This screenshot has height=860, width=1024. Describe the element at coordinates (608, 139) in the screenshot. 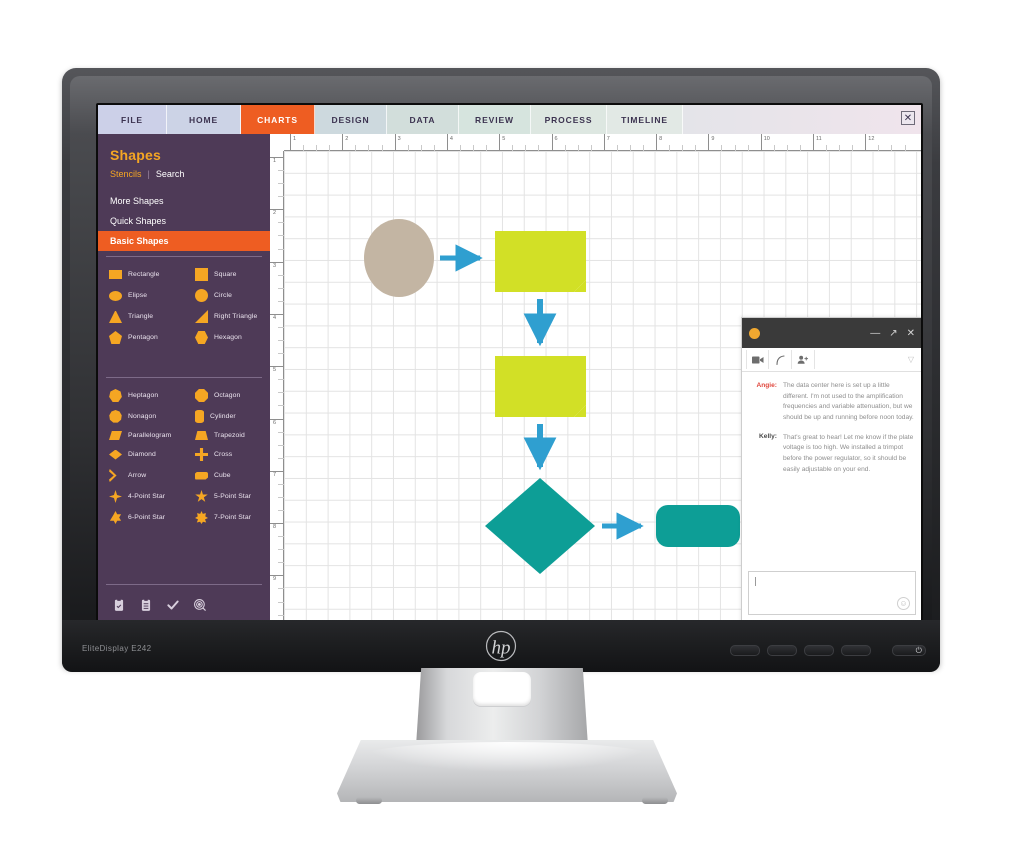

I see `ruler-label: 7` at that location.